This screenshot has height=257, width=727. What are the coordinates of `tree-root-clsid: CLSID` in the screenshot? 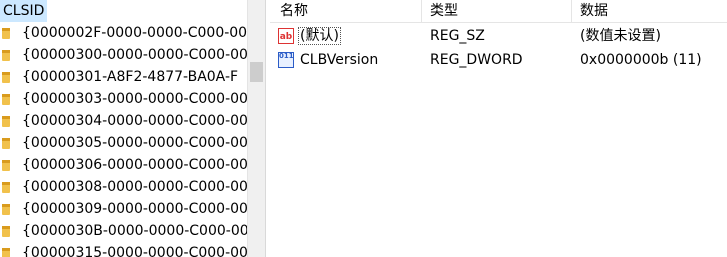 It's located at (123, 11).